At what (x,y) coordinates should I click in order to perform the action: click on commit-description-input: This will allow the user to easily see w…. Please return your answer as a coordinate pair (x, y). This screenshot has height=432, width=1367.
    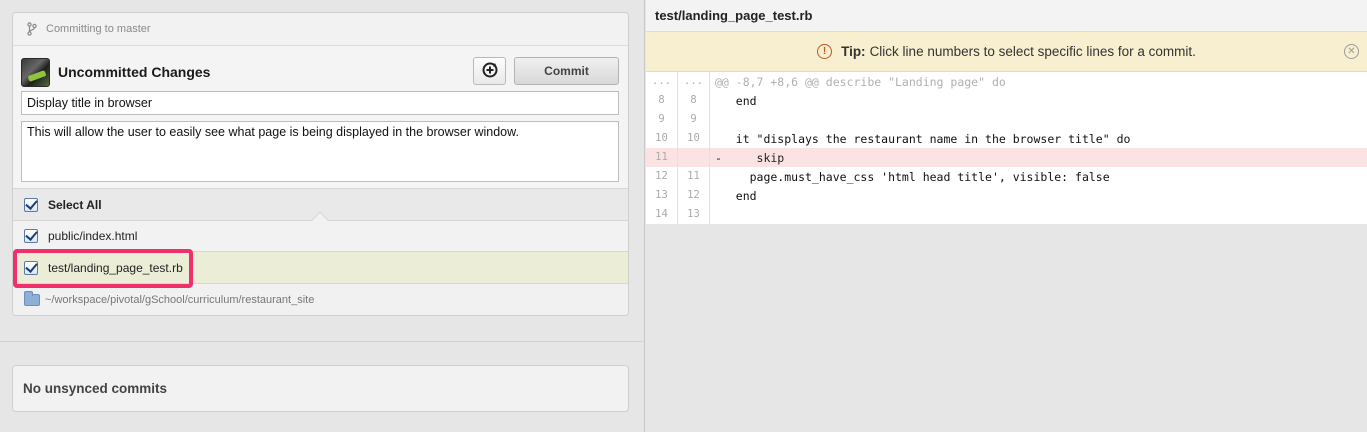
    Looking at the image, I should click on (320, 151).